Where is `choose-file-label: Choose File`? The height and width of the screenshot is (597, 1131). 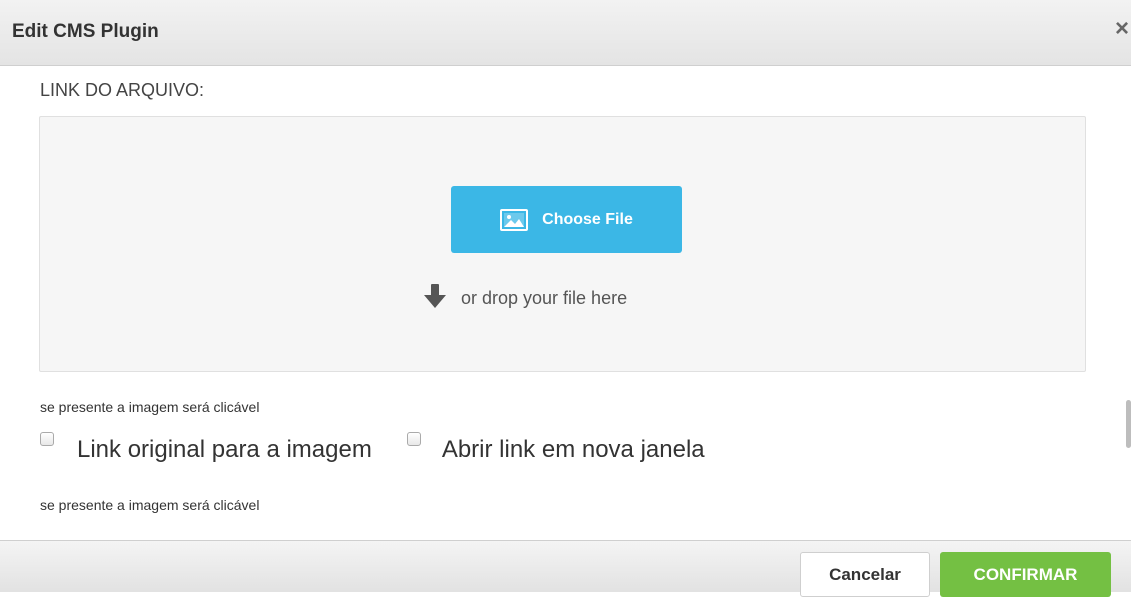 choose-file-label: Choose File is located at coordinates (587, 219).